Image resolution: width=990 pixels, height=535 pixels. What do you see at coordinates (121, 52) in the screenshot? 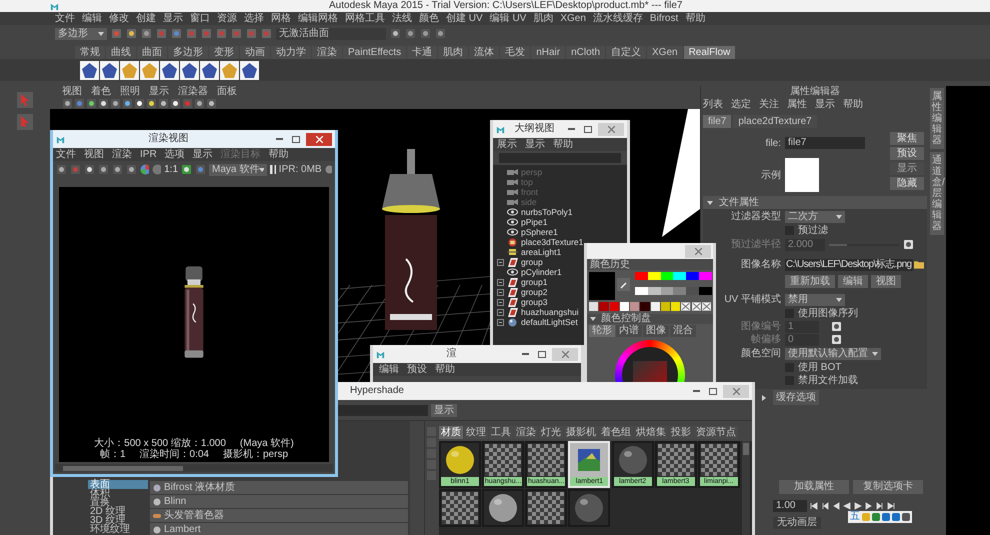
I see `shelf-tab: 曲线` at bounding box center [121, 52].